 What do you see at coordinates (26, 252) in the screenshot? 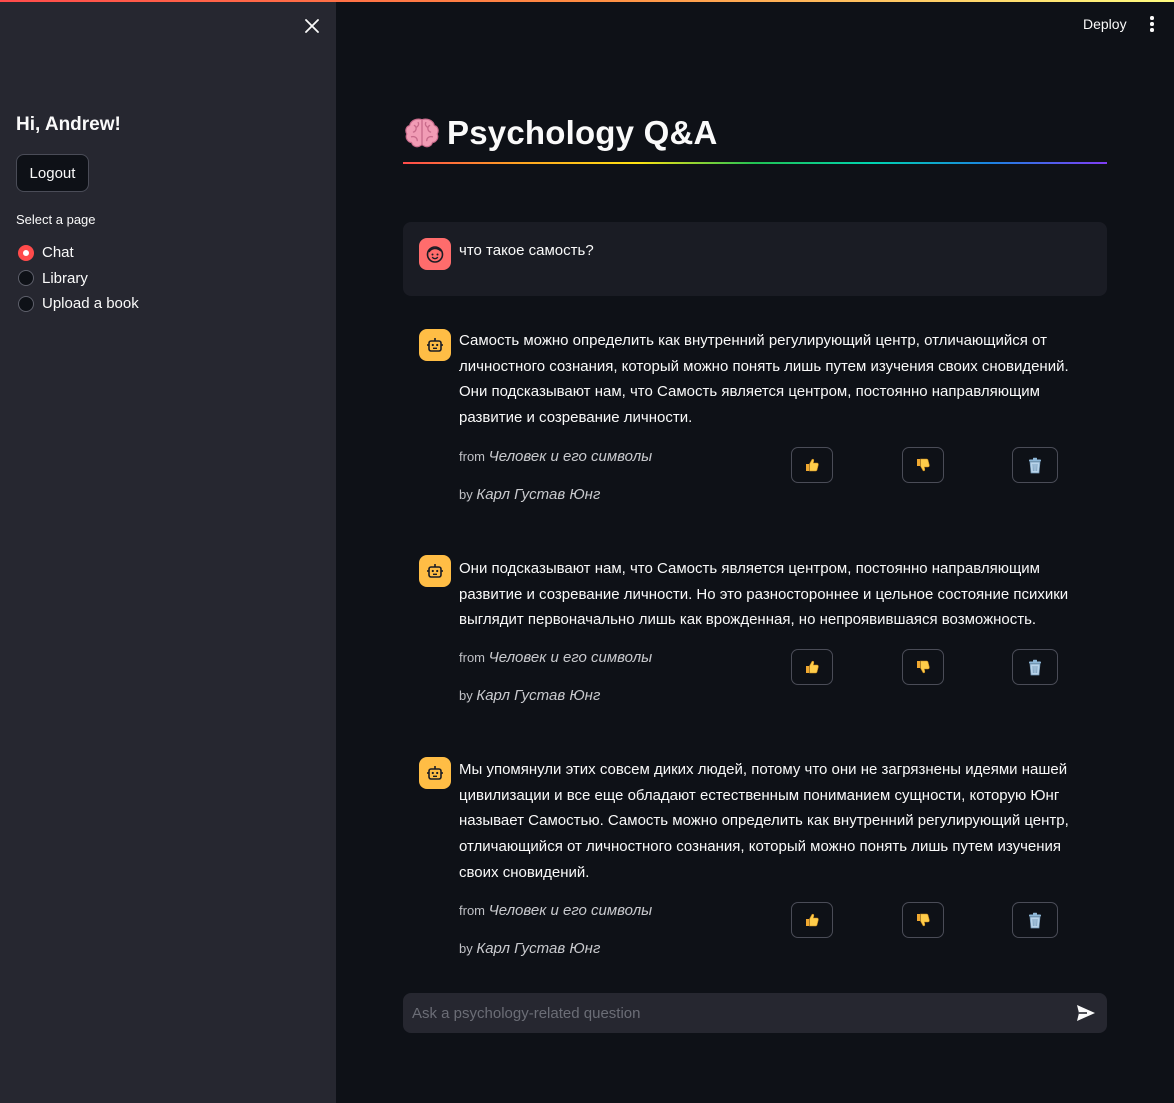
I see `radio-button-checked` at bounding box center [26, 252].